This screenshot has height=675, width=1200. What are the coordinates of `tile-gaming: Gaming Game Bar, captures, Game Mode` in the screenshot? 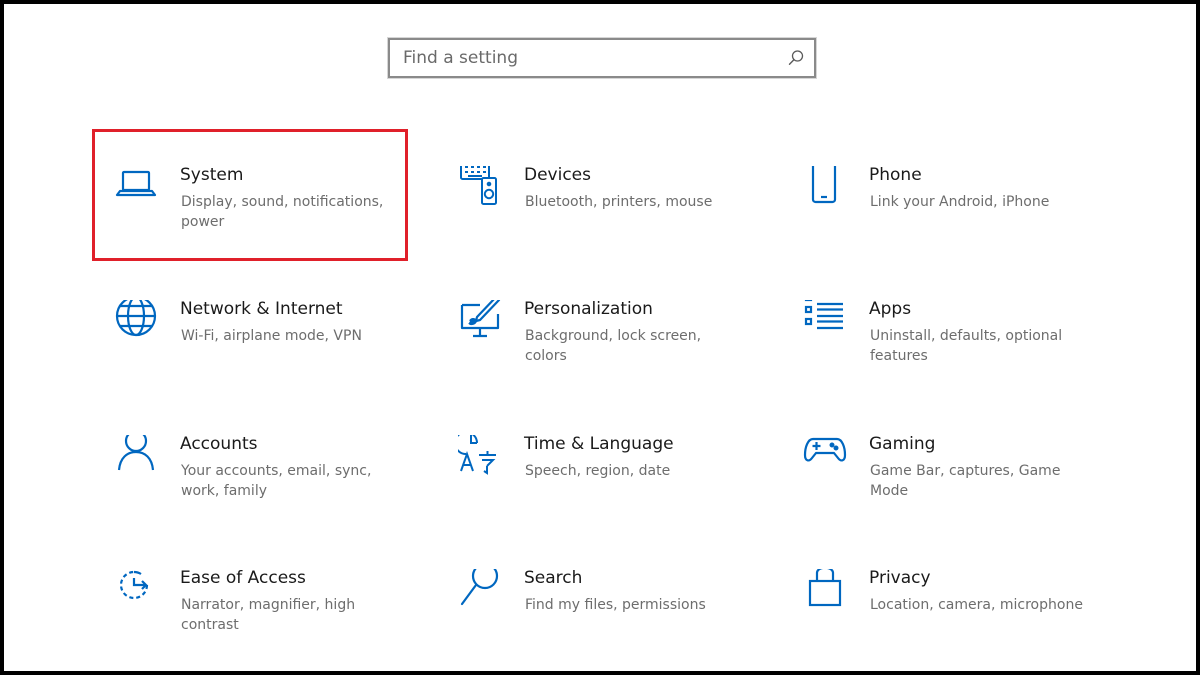 It's located at (968, 489).